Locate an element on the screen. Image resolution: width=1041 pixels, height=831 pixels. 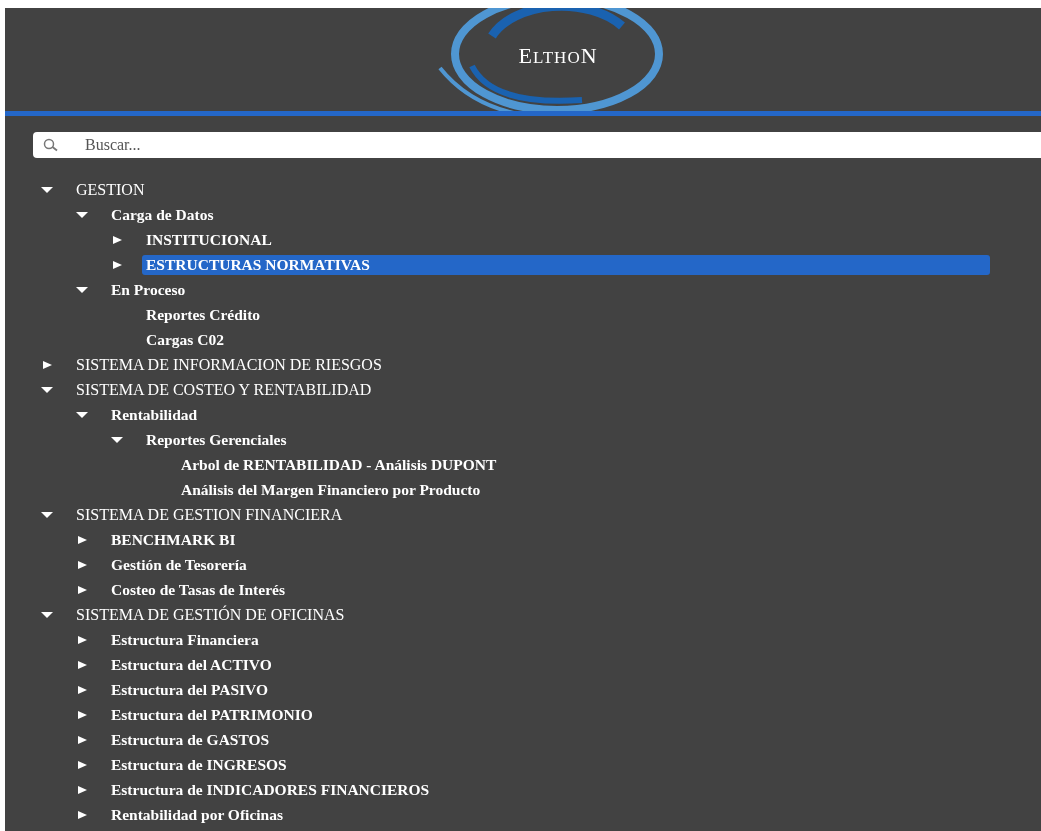
tree-item: SISTEMA DE GESTION FINANCIERA is located at coordinates (209, 514).